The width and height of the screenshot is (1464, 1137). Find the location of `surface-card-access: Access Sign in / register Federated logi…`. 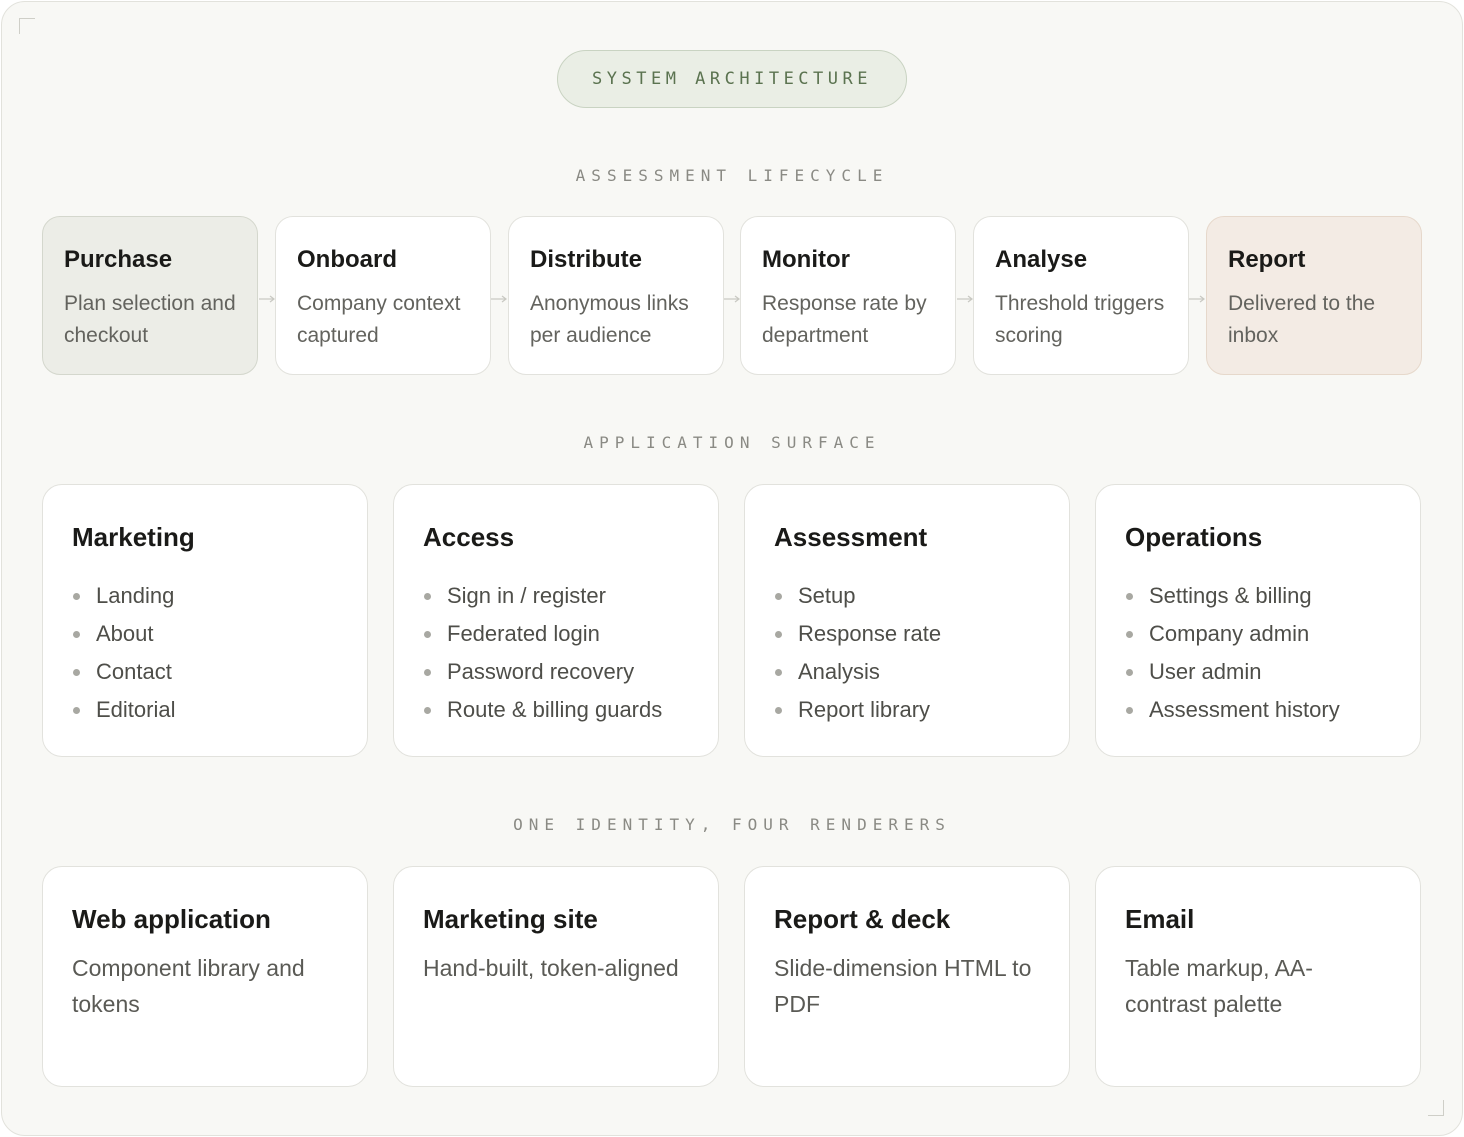

surface-card-access: Access Sign in / register Federated logi… is located at coordinates (556, 620).